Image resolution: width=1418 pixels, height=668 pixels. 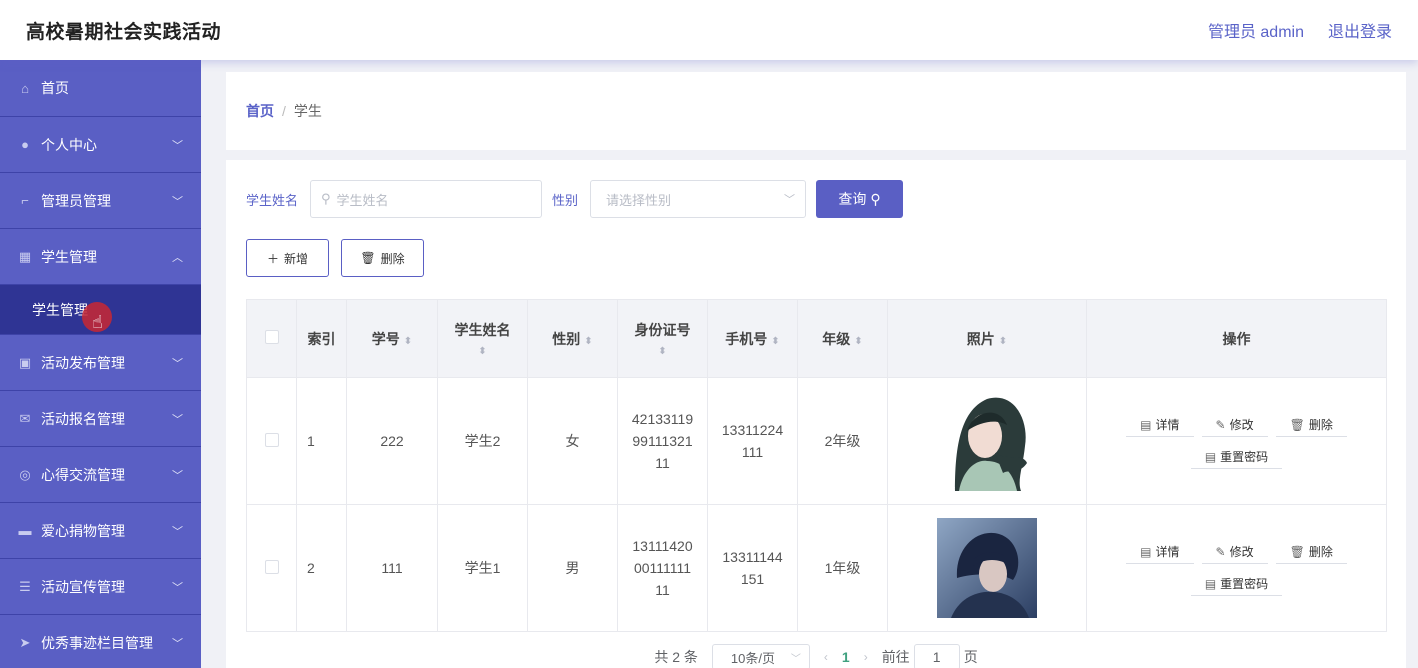 I want to click on student-name-placeholder: 学生姓名, so click(x=362, y=200).